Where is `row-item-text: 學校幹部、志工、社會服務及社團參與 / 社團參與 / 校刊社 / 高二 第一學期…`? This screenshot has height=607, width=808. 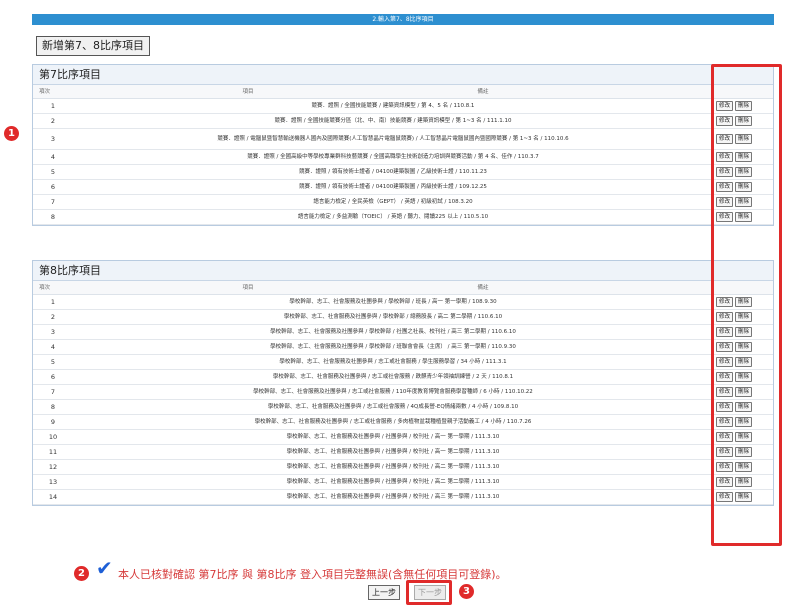 row-item-text: 學校幹部、志工、社會服務及社團參與 / 社團參與 / 校刊社 / 高二 第一學期… is located at coordinates (393, 466).